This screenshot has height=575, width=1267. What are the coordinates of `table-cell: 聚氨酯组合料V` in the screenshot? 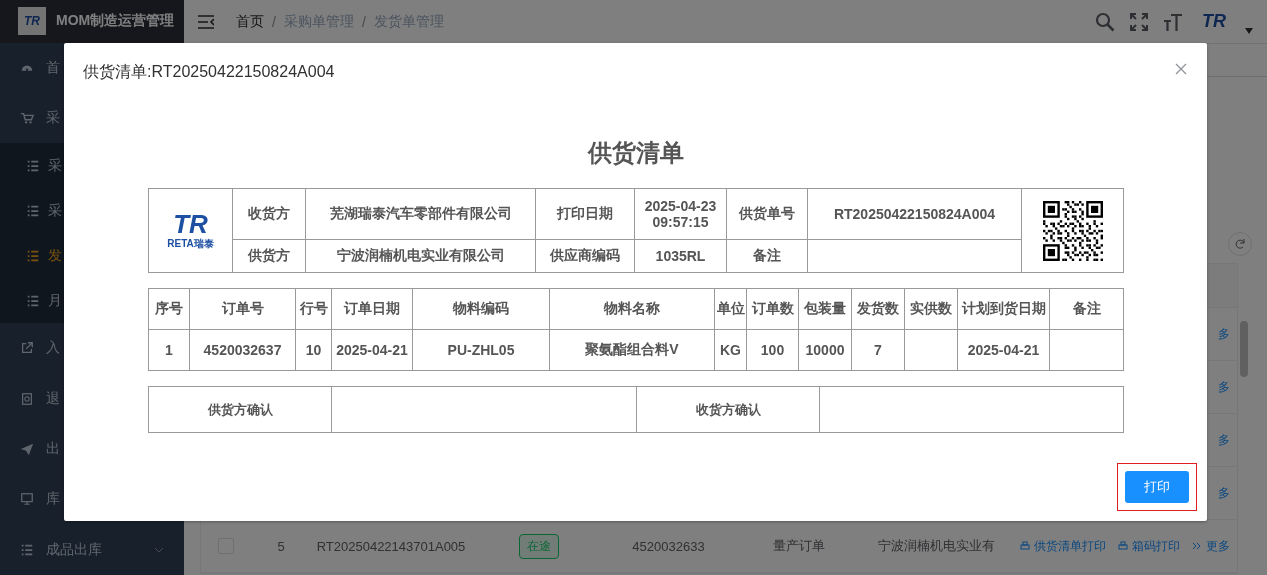 It's located at (632, 350).